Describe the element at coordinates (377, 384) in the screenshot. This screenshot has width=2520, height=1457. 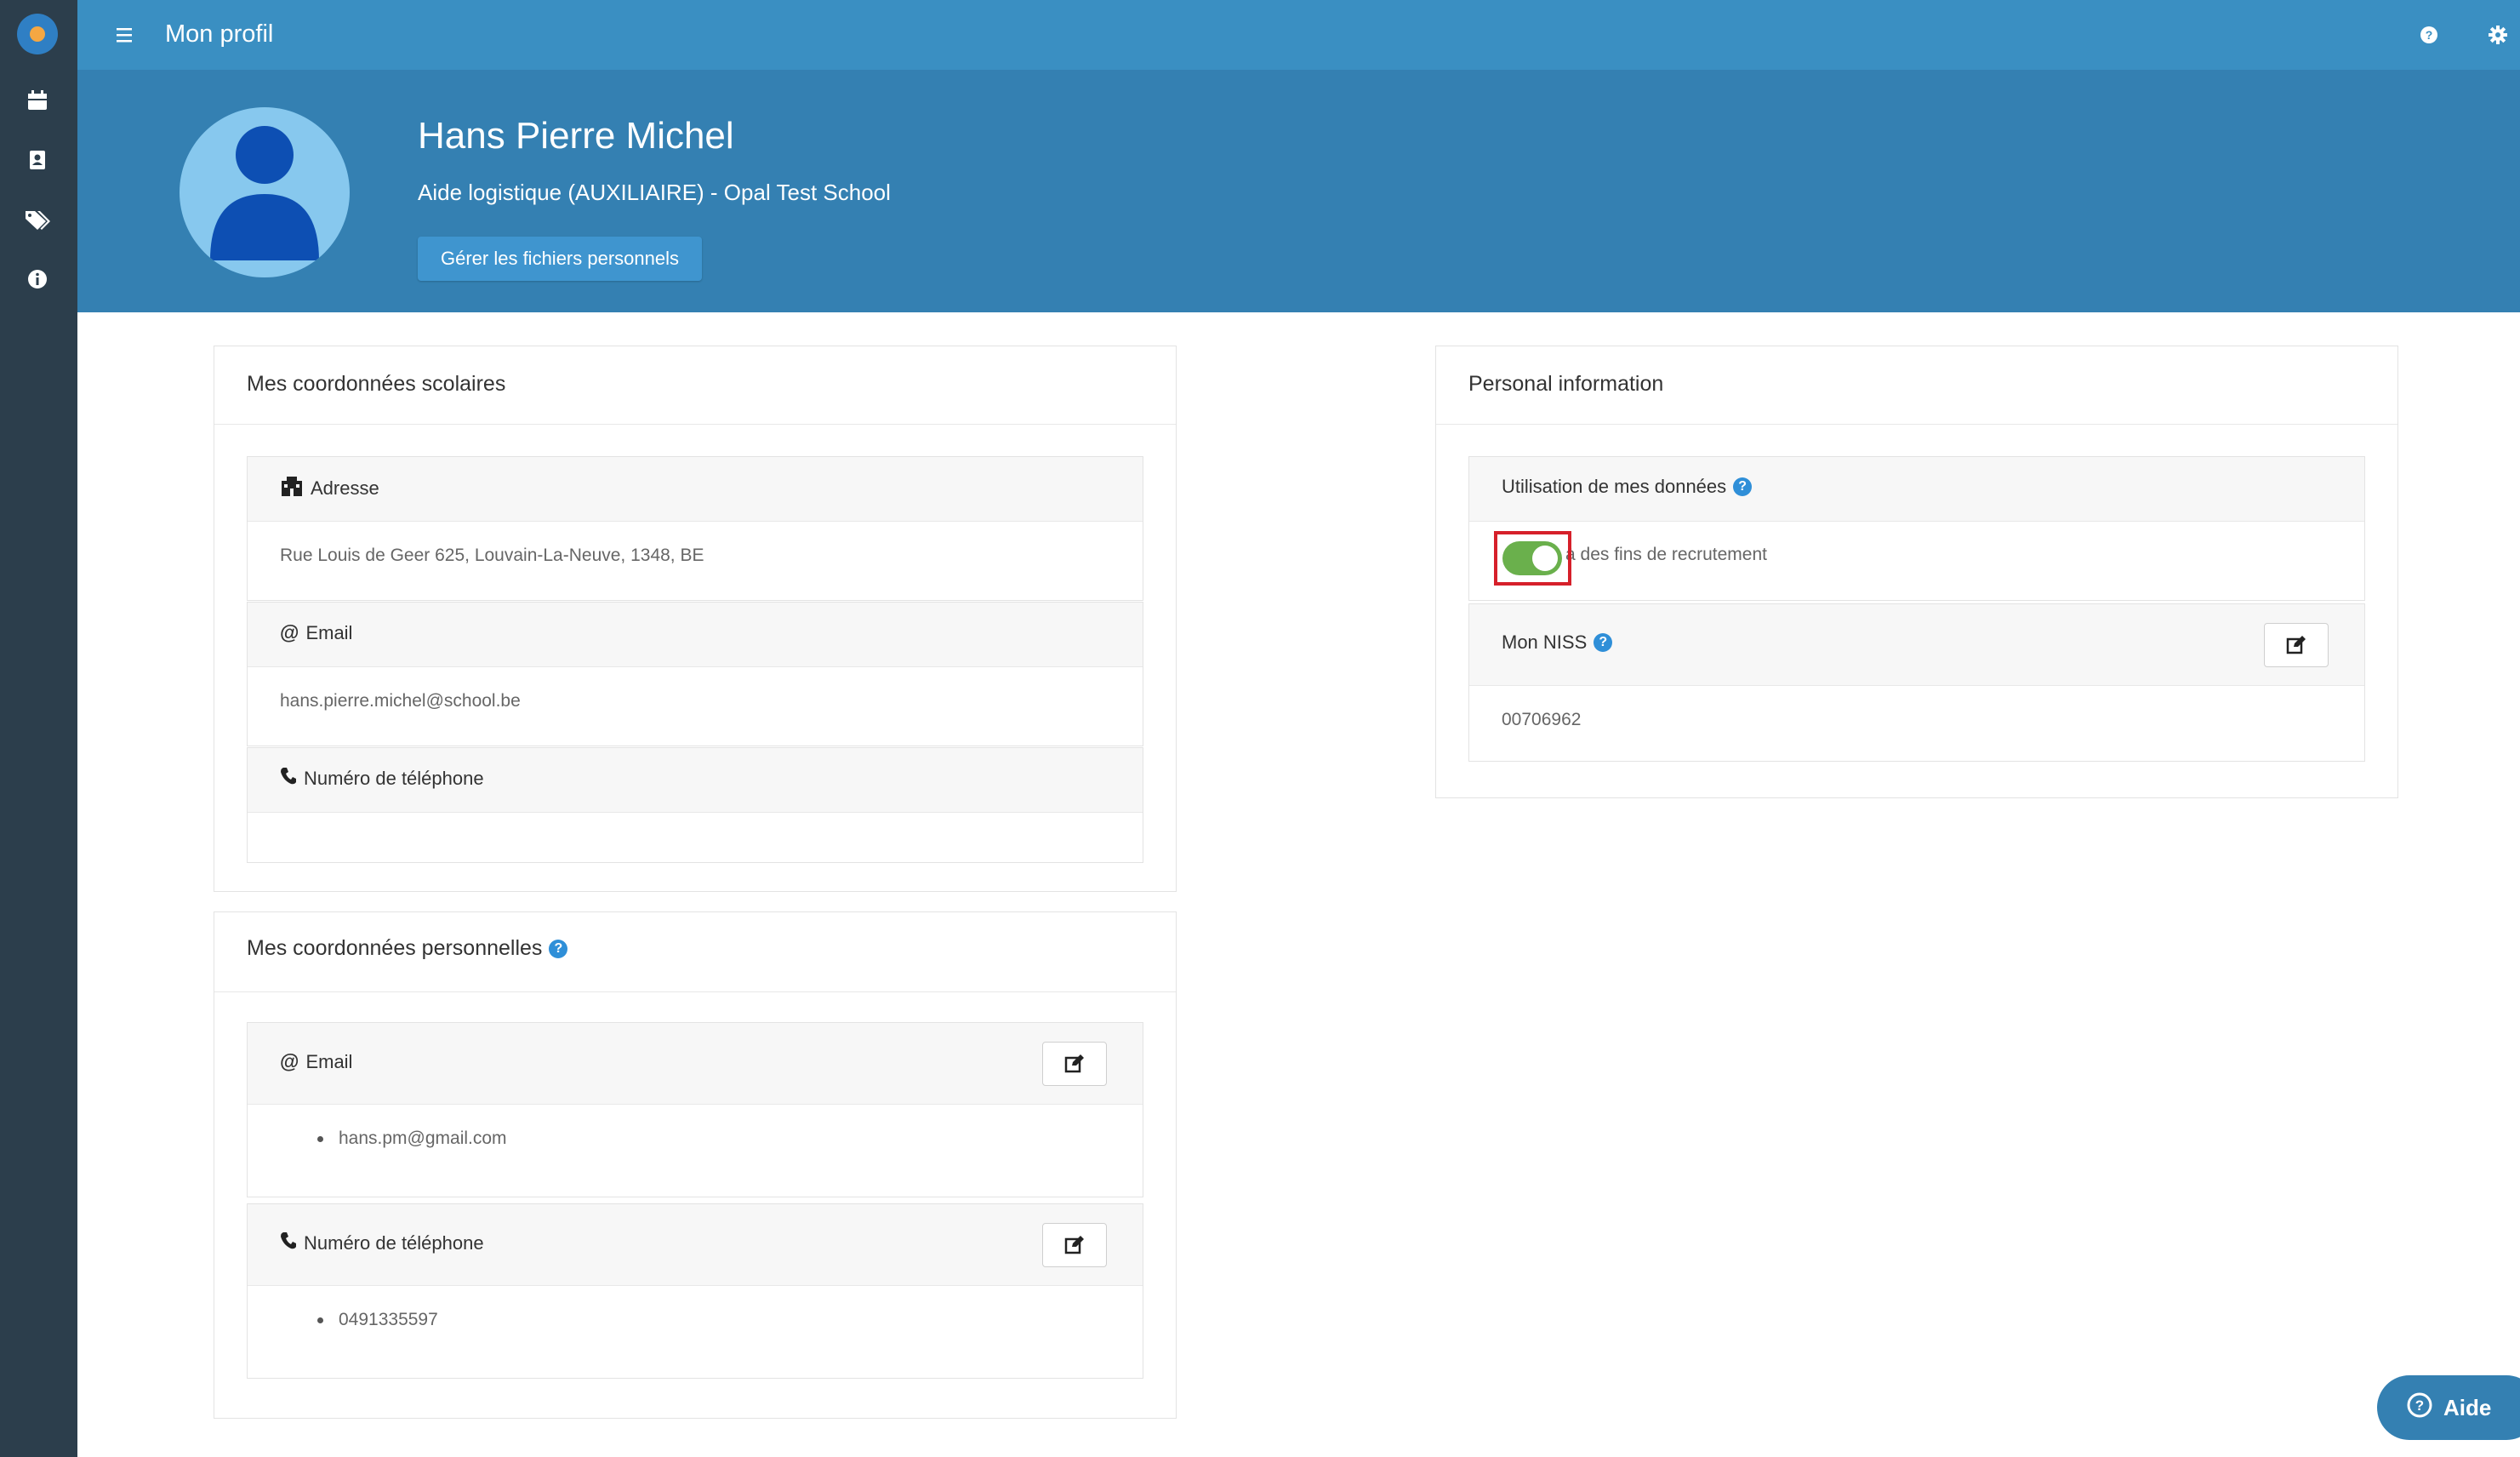
I see `school-contact-title: Mes coordonnées scolaires` at that location.